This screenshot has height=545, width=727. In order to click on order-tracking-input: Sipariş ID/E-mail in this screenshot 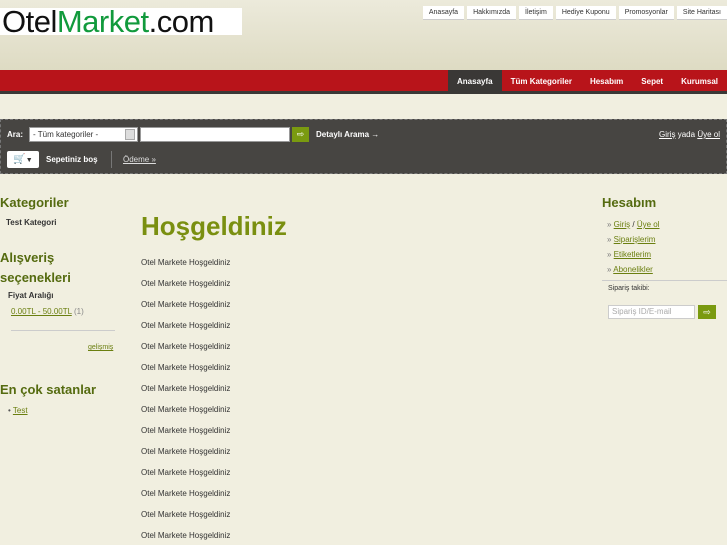, I will do `click(651, 312)`.